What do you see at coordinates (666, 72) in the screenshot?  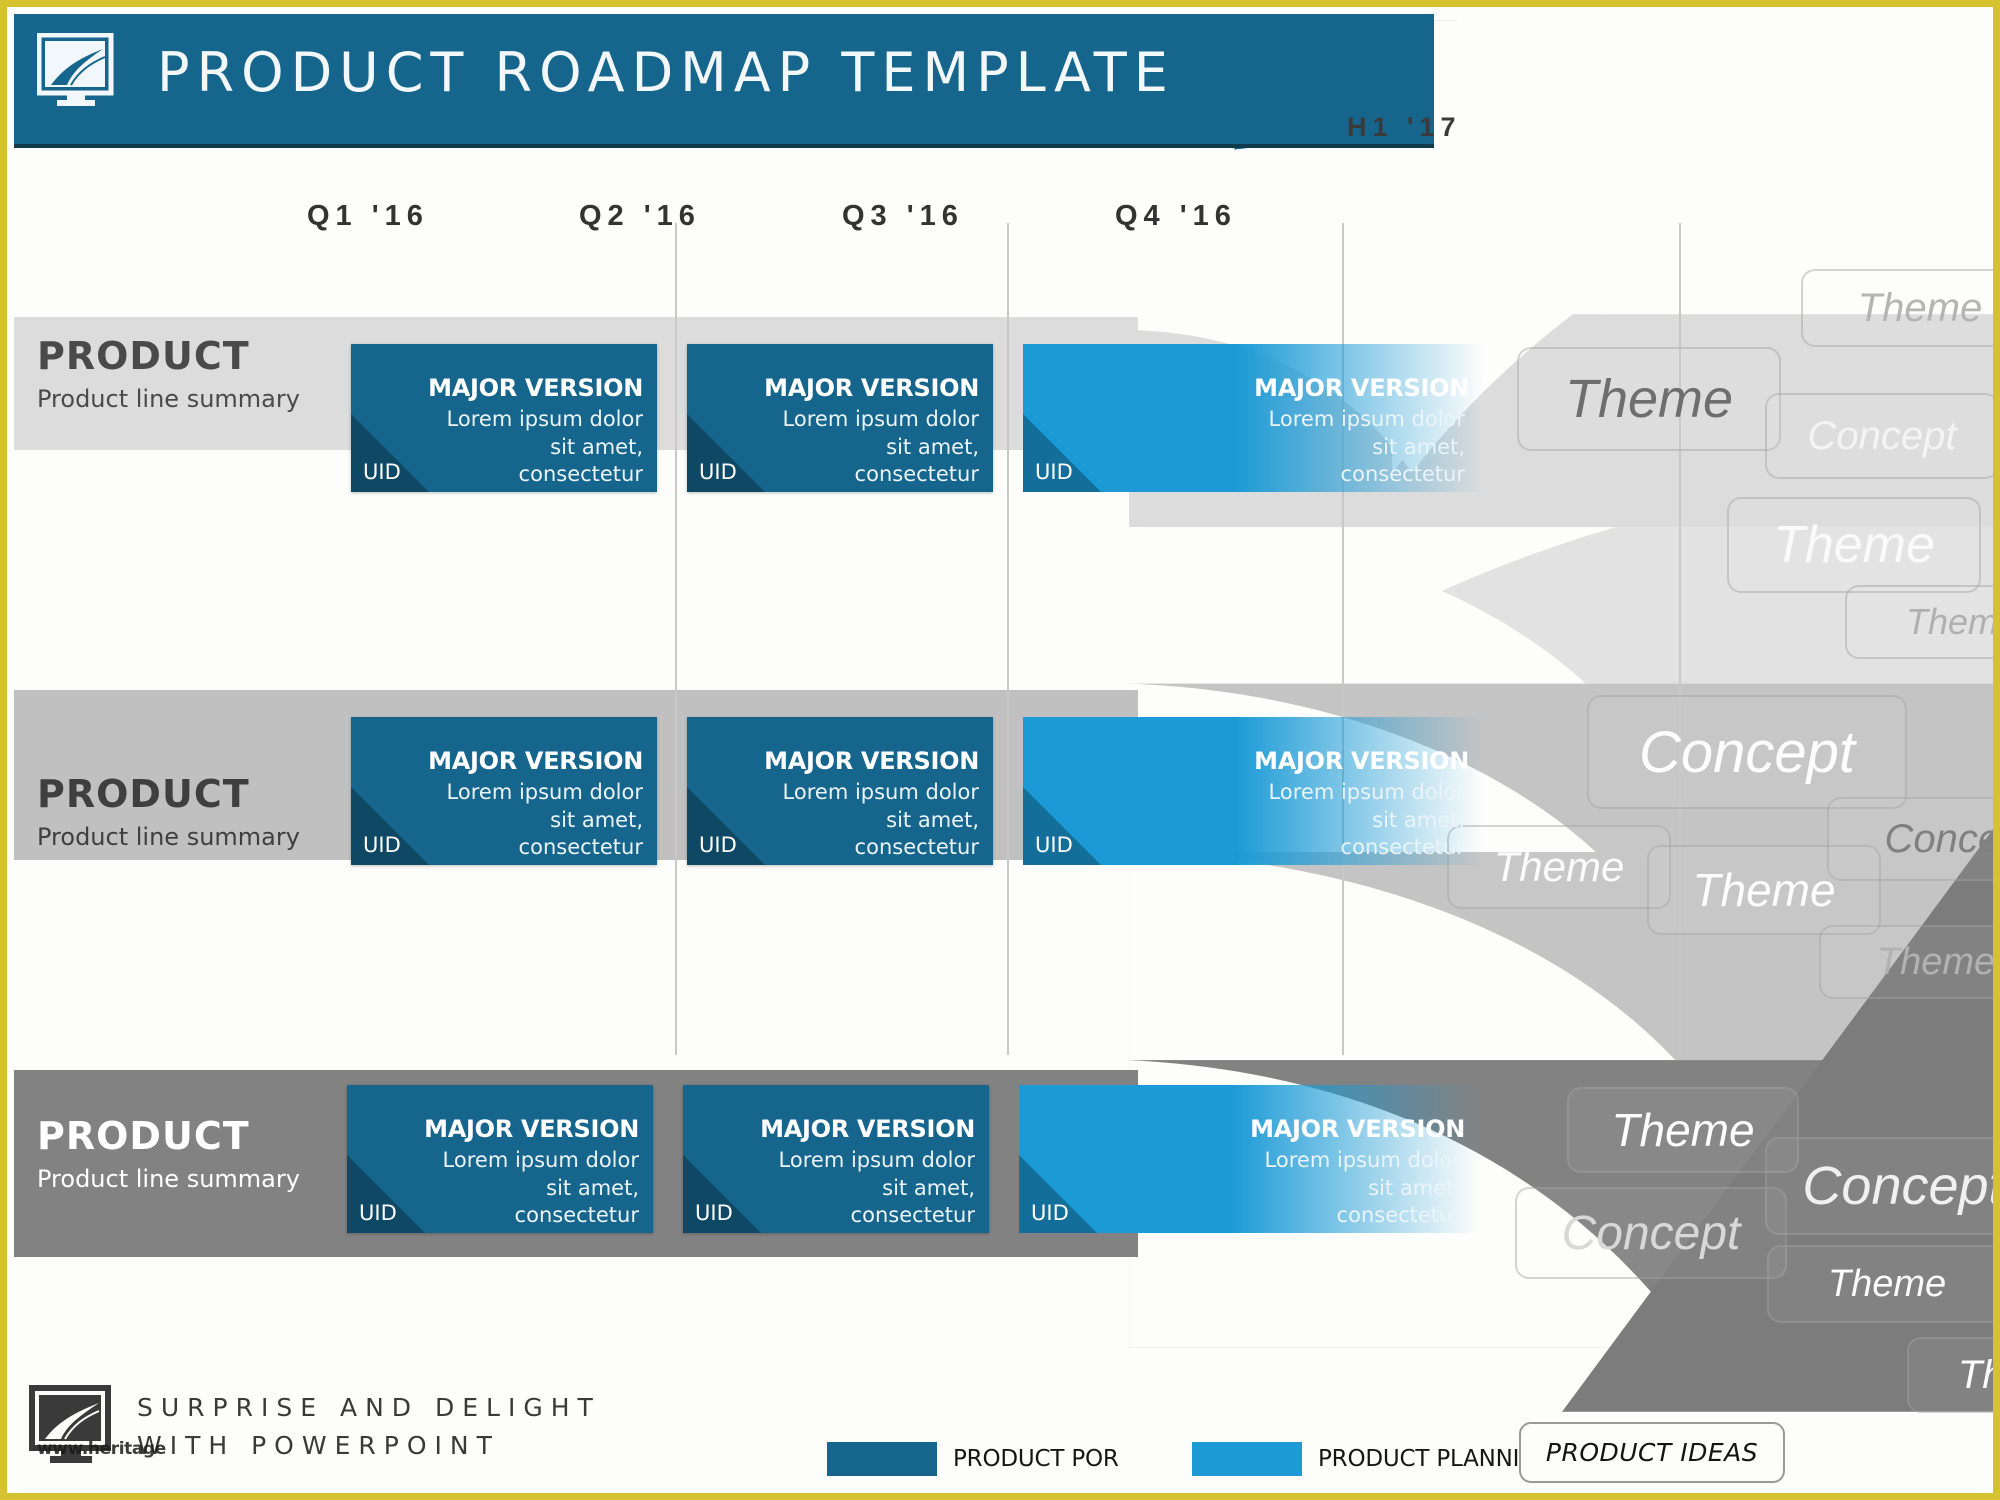 I see `page-title: PRODUCT ROADMAP TEMPLATE` at bounding box center [666, 72].